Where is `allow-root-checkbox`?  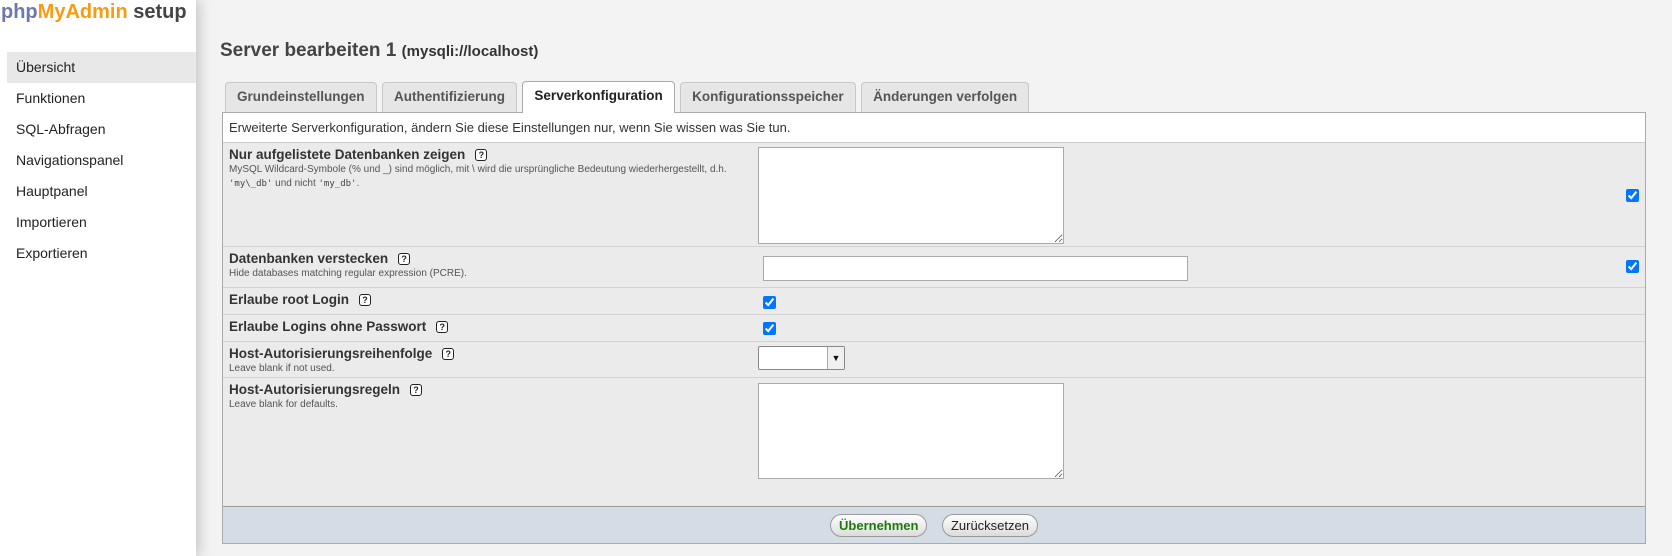 allow-root-checkbox is located at coordinates (769, 302).